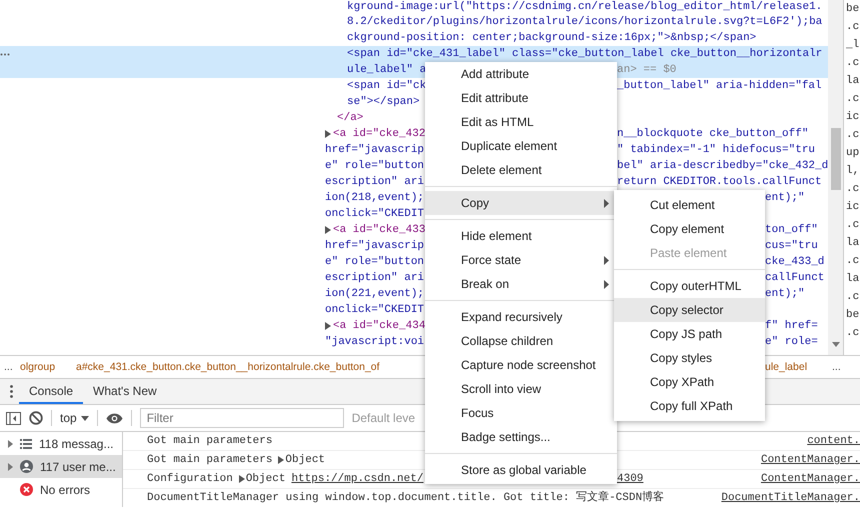  What do you see at coordinates (689, 358) in the screenshot?
I see `menu-item: Copy styles` at bounding box center [689, 358].